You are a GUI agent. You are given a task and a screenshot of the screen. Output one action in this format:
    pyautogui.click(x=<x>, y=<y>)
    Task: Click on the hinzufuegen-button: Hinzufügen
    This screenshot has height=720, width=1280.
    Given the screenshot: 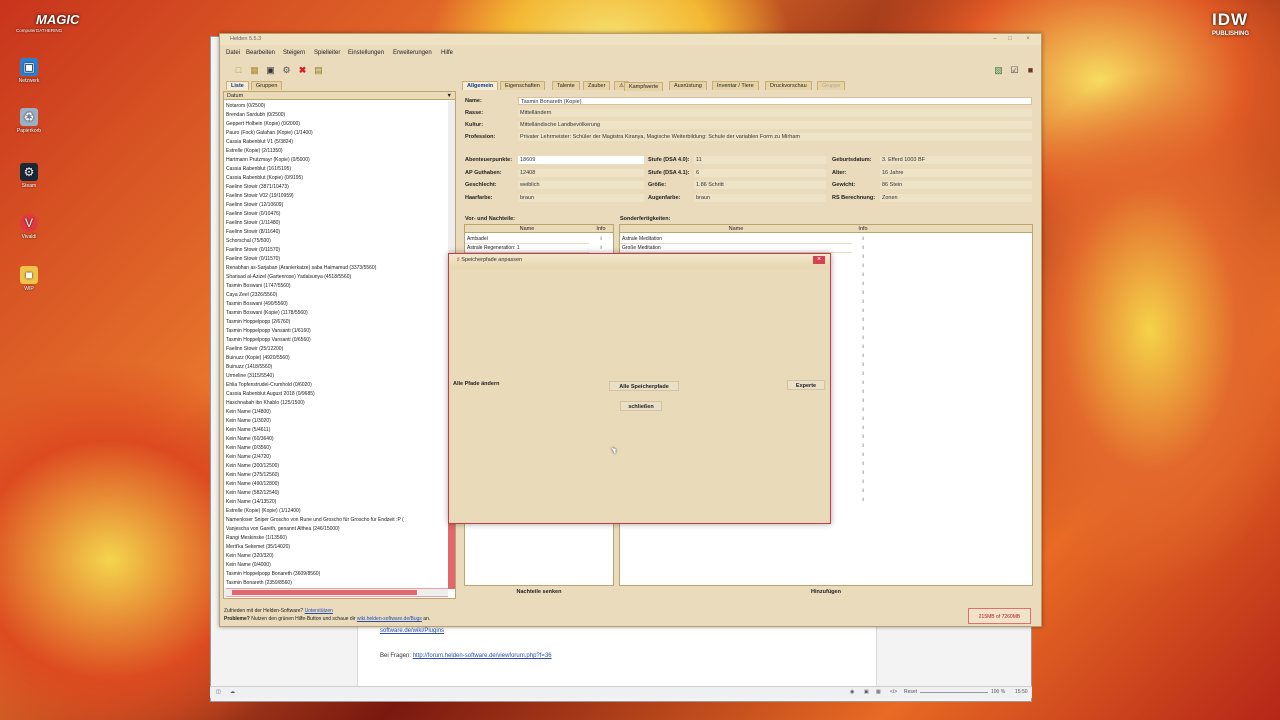 What is the action you would take?
    pyautogui.click(x=826, y=592)
    